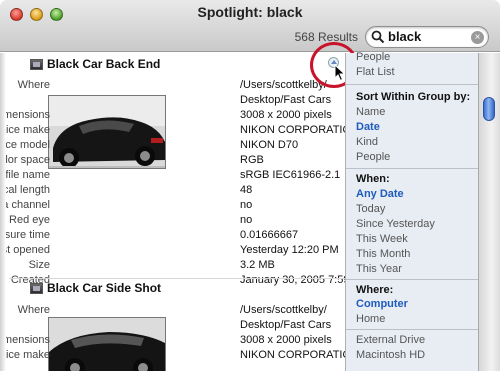 The image size is (500, 371). What do you see at coordinates (103, 64) in the screenshot?
I see `result-title: Black Car Back End` at bounding box center [103, 64].